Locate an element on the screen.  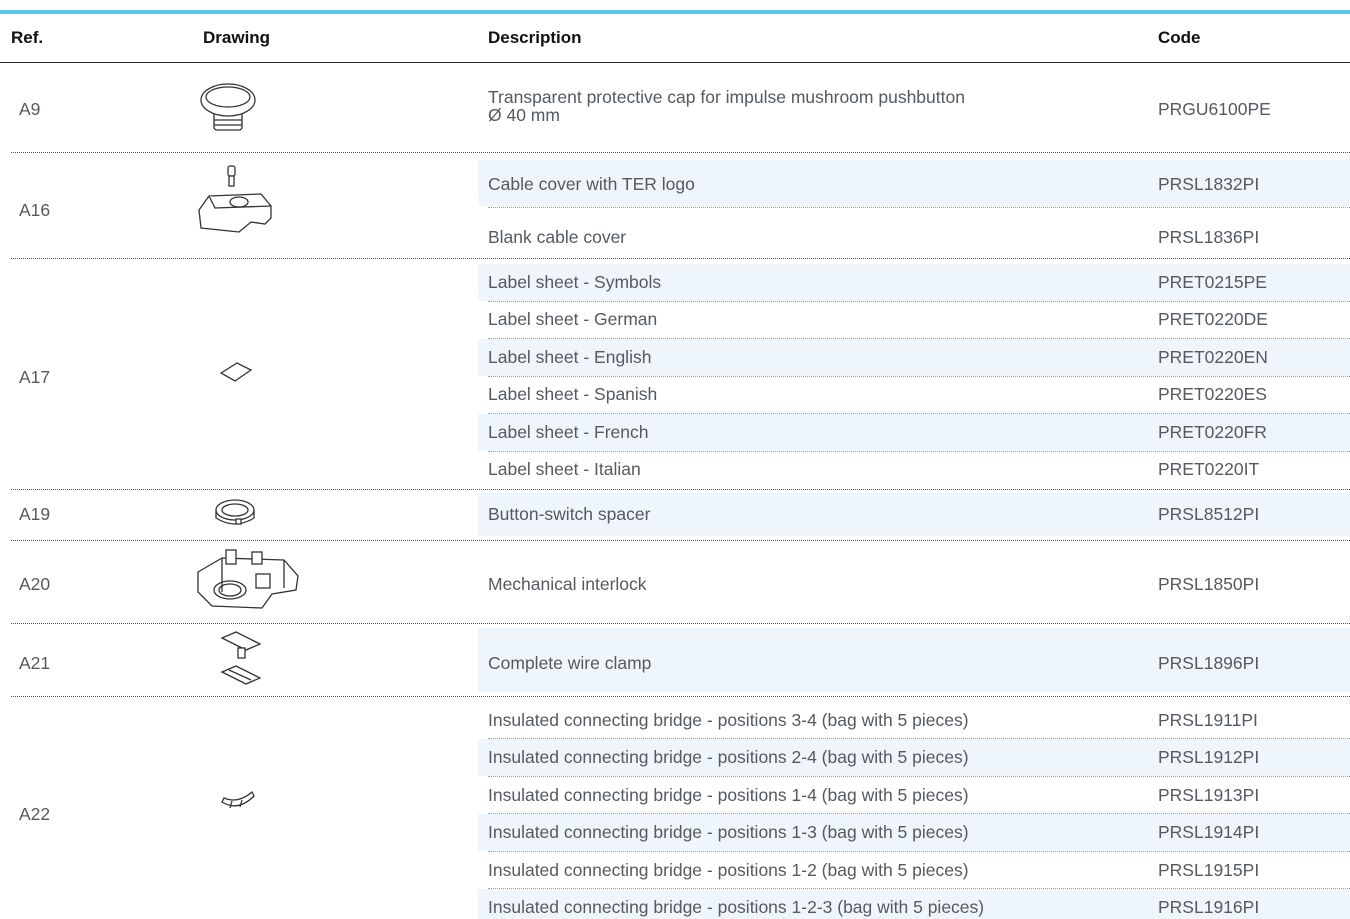
code-cell: PRSL1850PI is located at coordinates (1209, 584).